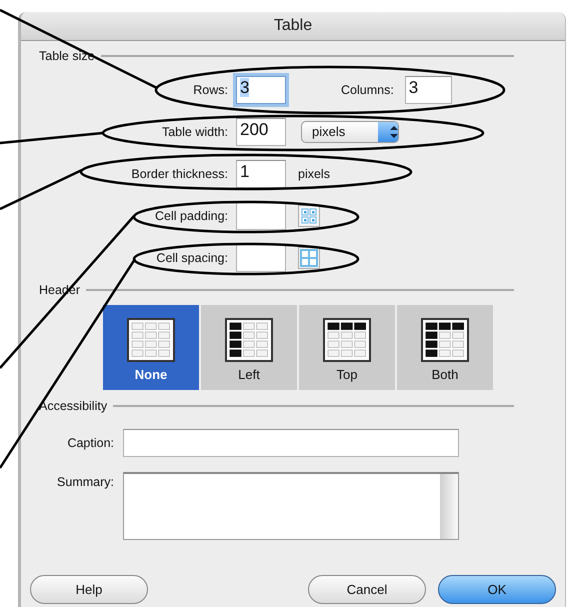  I want to click on field-label: Border thickness:, so click(179, 174).